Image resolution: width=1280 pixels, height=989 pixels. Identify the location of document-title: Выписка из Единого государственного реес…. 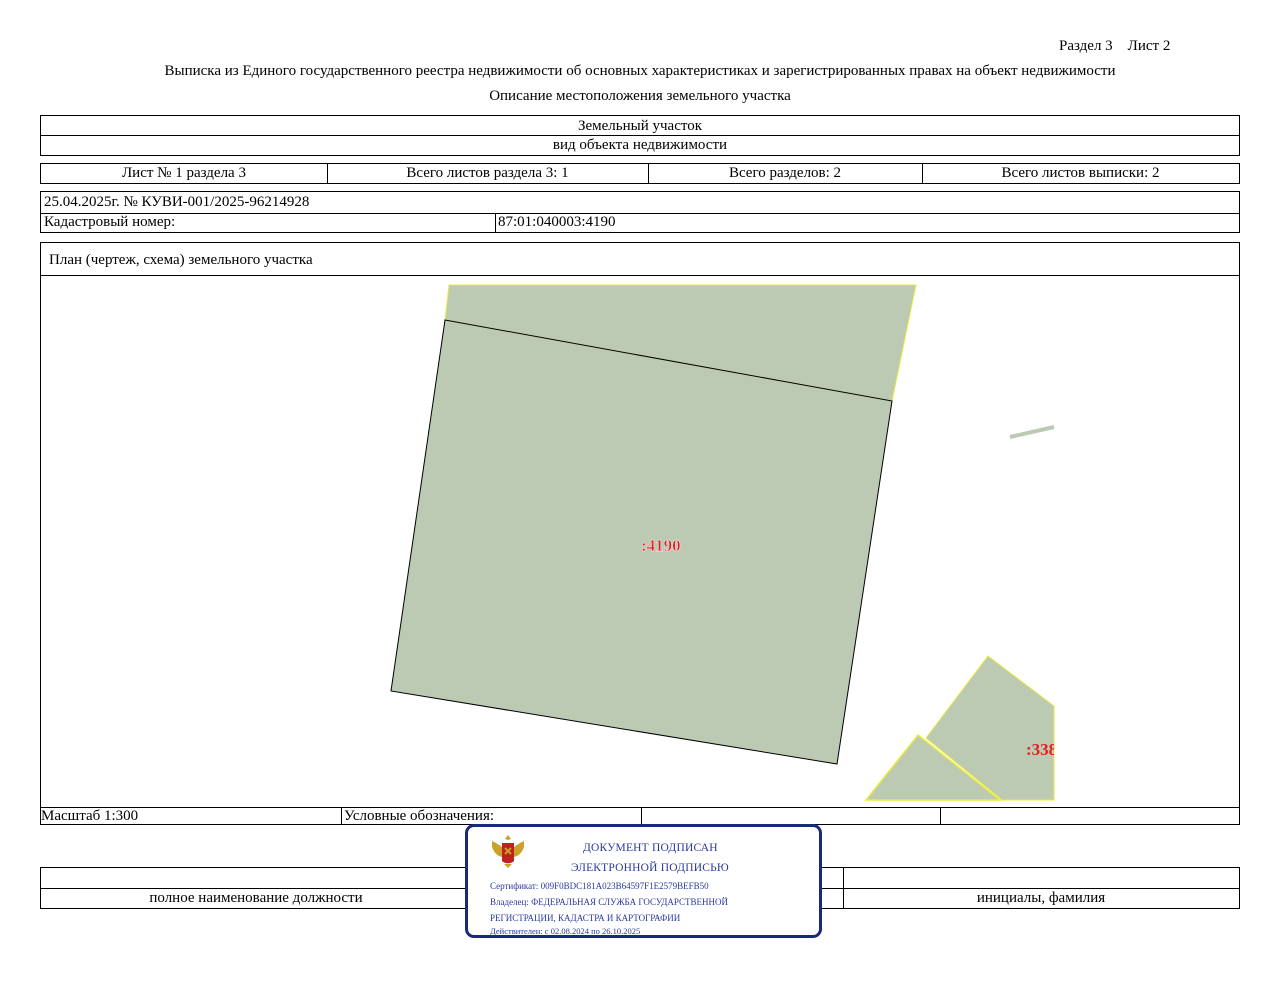
(640, 71).